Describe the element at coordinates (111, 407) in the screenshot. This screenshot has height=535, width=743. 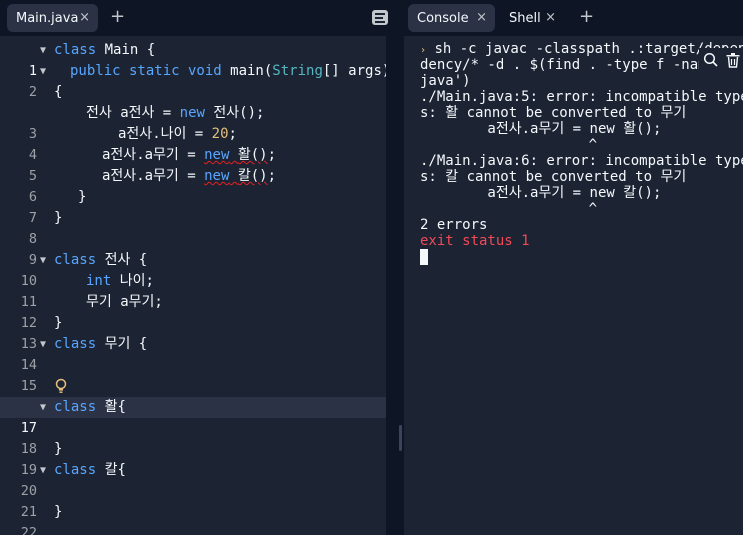
I see `code-text: 활{` at that location.